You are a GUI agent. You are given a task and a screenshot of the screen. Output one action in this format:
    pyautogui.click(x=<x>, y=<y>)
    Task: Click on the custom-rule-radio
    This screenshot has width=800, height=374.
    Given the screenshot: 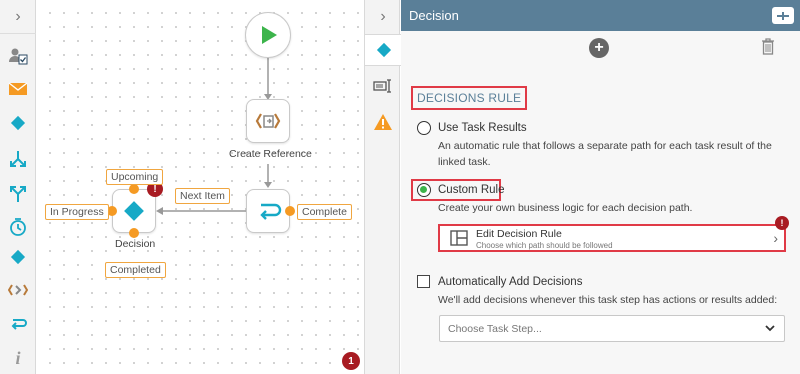 What is the action you would take?
    pyautogui.click(x=424, y=190)
    